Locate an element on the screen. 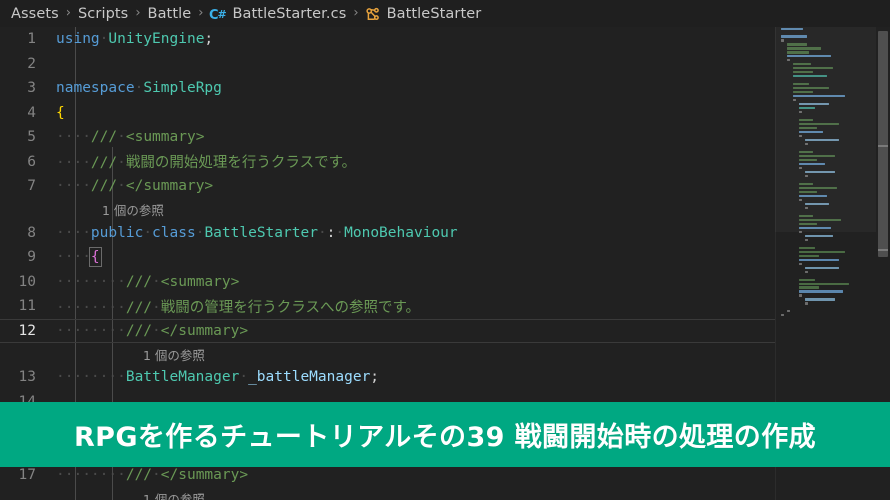  code-token: BattleManager is located at coordinates (182, 377).